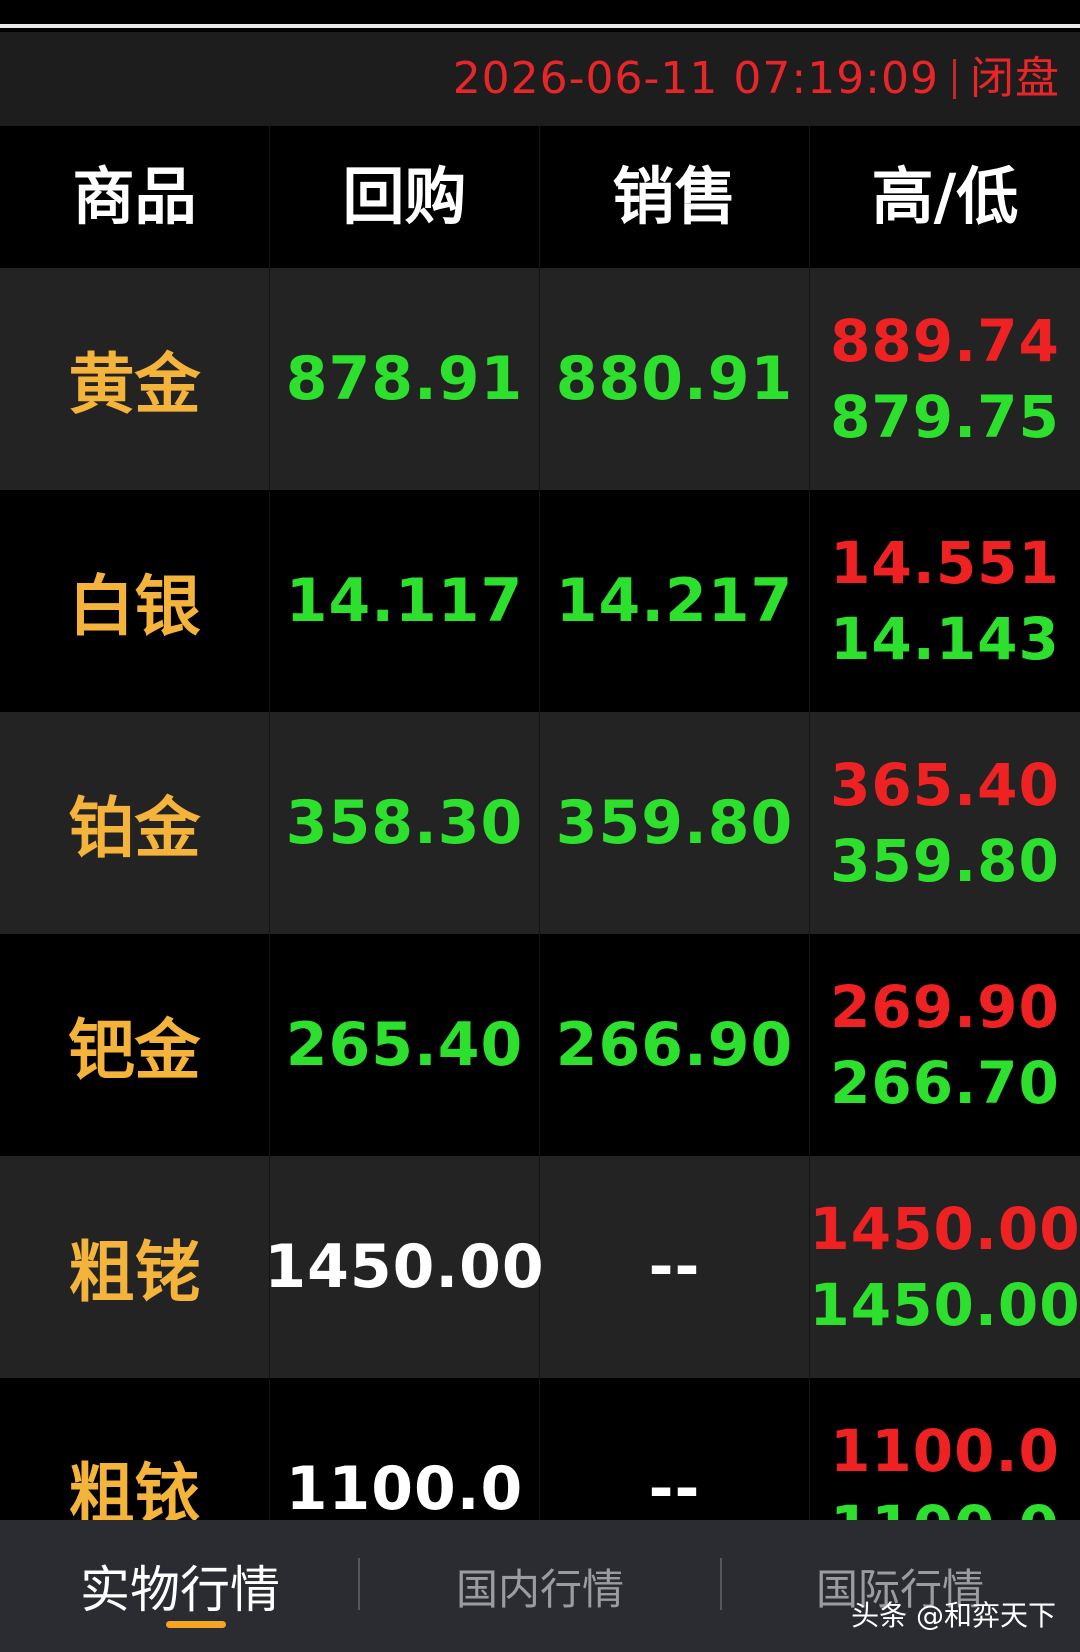  I want to click on table-row: 粗铑 1450.00 -- 1450.00 1450.00, so click(540, 1267).